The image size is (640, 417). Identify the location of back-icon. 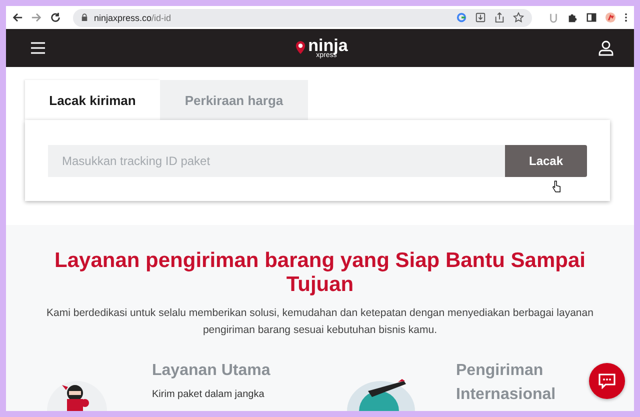
(17, 17).